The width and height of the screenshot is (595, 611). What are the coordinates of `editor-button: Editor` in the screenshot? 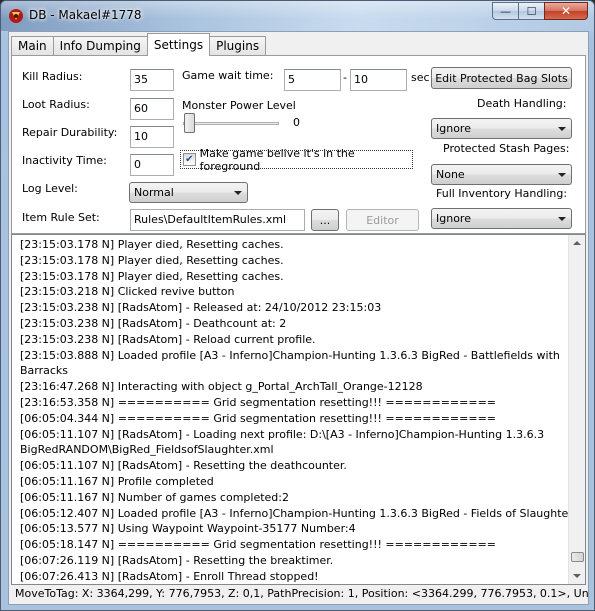 It's located at (382, 220).